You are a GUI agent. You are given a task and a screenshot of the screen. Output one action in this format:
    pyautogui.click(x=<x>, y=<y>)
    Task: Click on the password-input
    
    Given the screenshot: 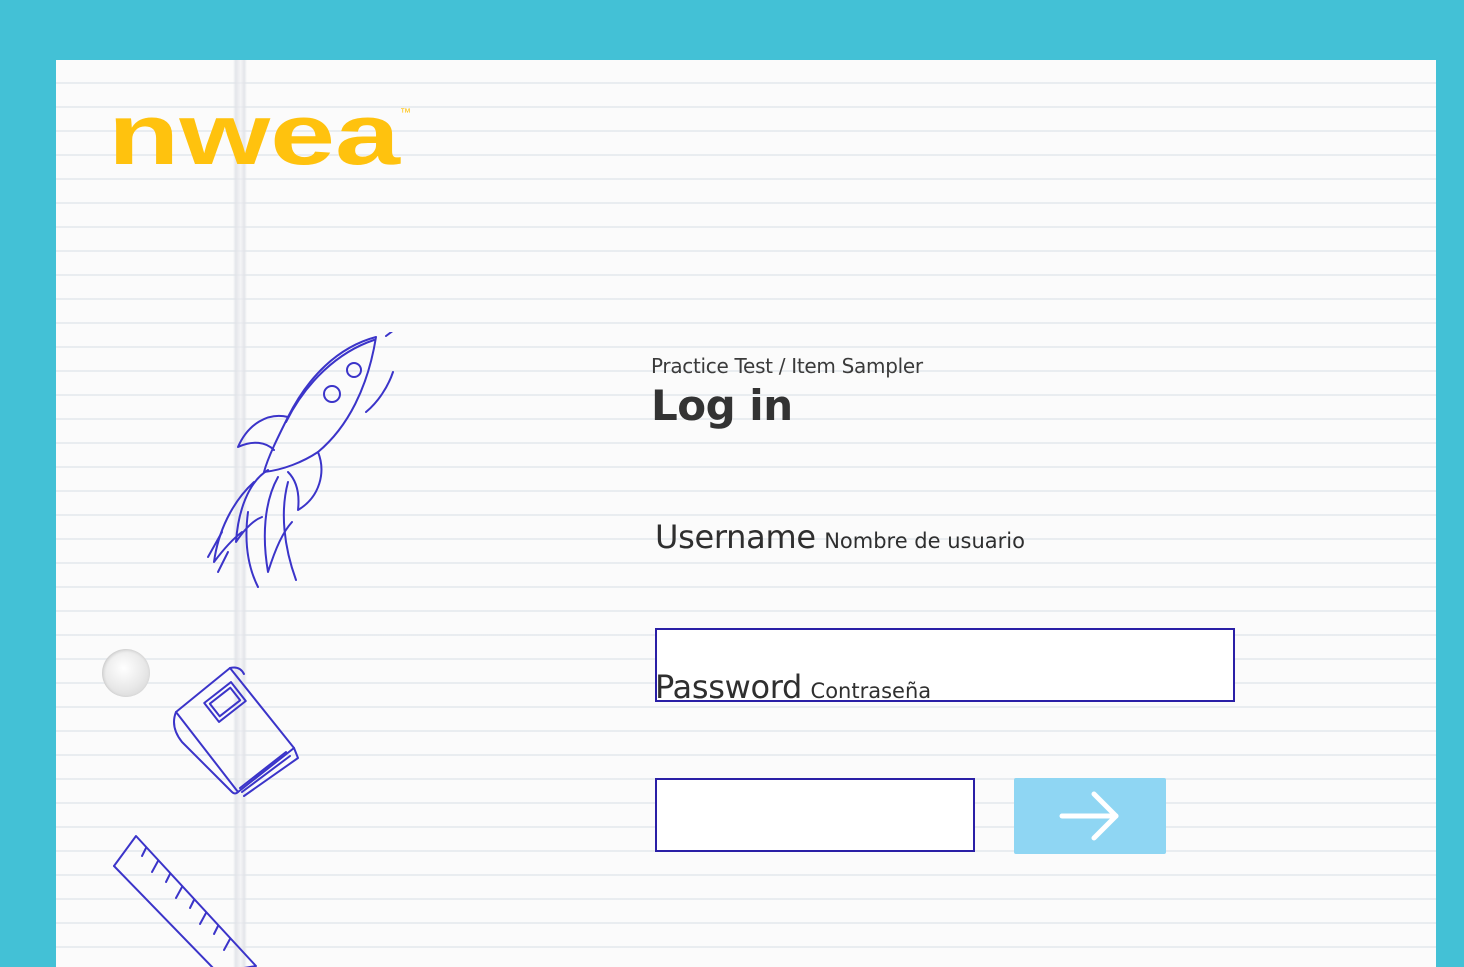 What is the action you would take?
    pyautogui.click(x=815, y=815)
    